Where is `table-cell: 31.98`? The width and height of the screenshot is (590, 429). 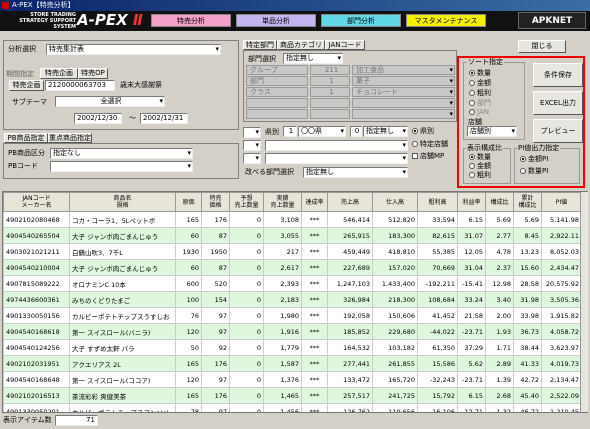 table-cell: 31.98 is located at coordinates (527, 299).